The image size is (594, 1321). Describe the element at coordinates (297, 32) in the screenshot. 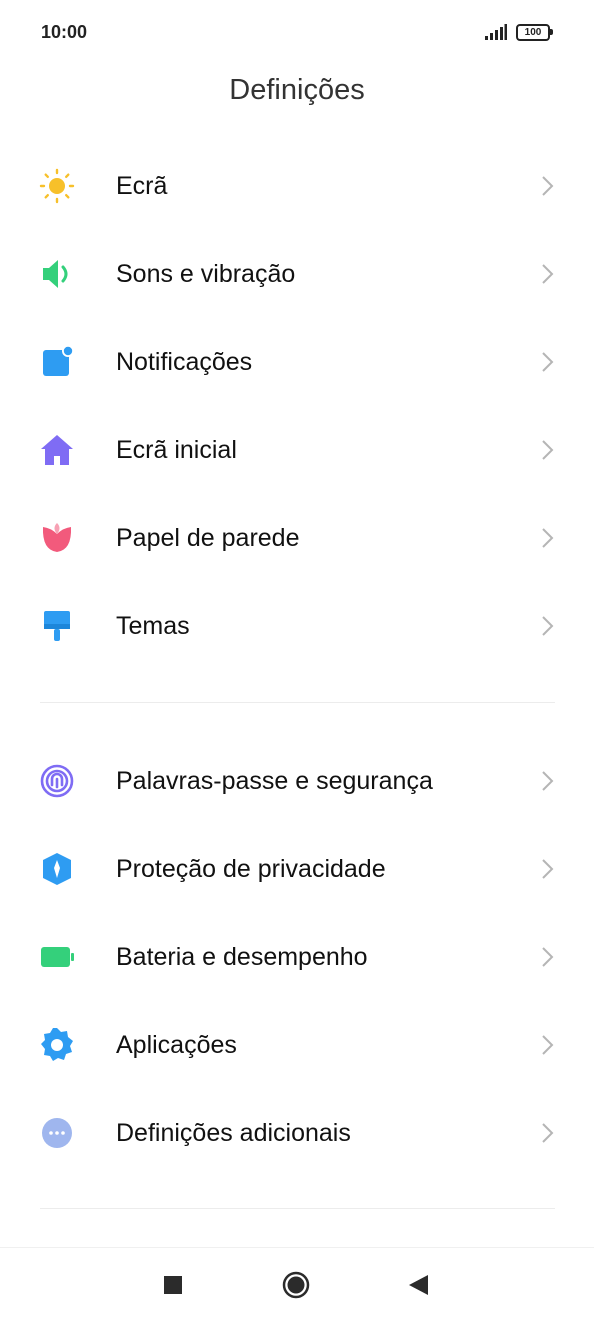

I see `status-bar: 10:00 100` at that location.